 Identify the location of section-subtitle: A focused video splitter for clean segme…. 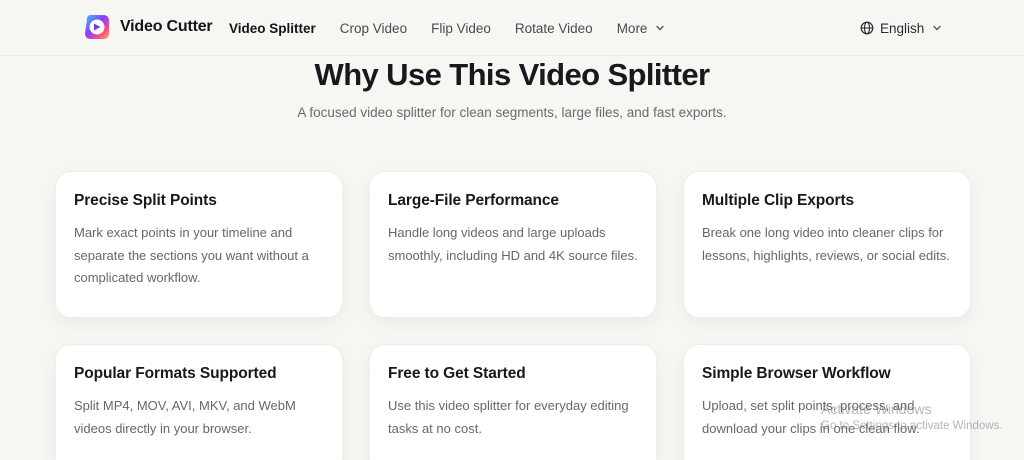
(512, 112).